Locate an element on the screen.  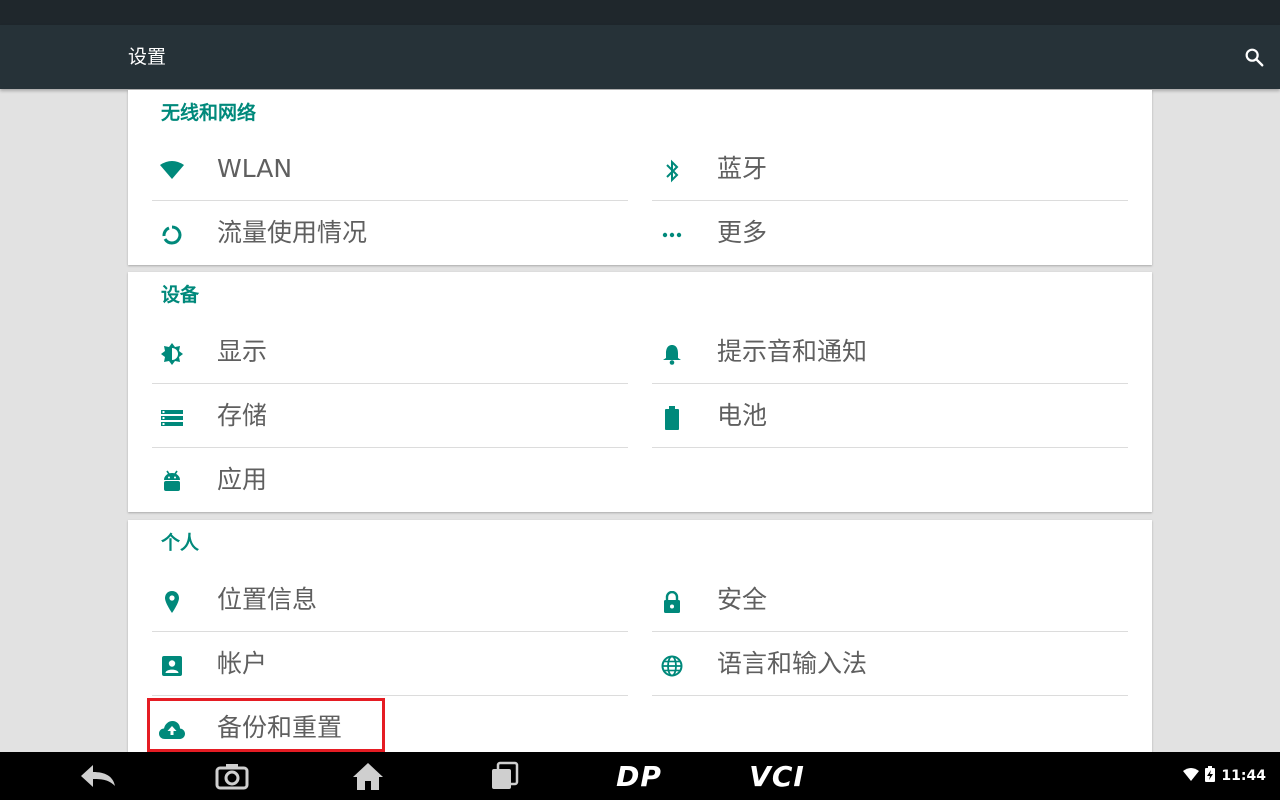
setting-item-storage: 存储 is located at coordinates (390, 416).